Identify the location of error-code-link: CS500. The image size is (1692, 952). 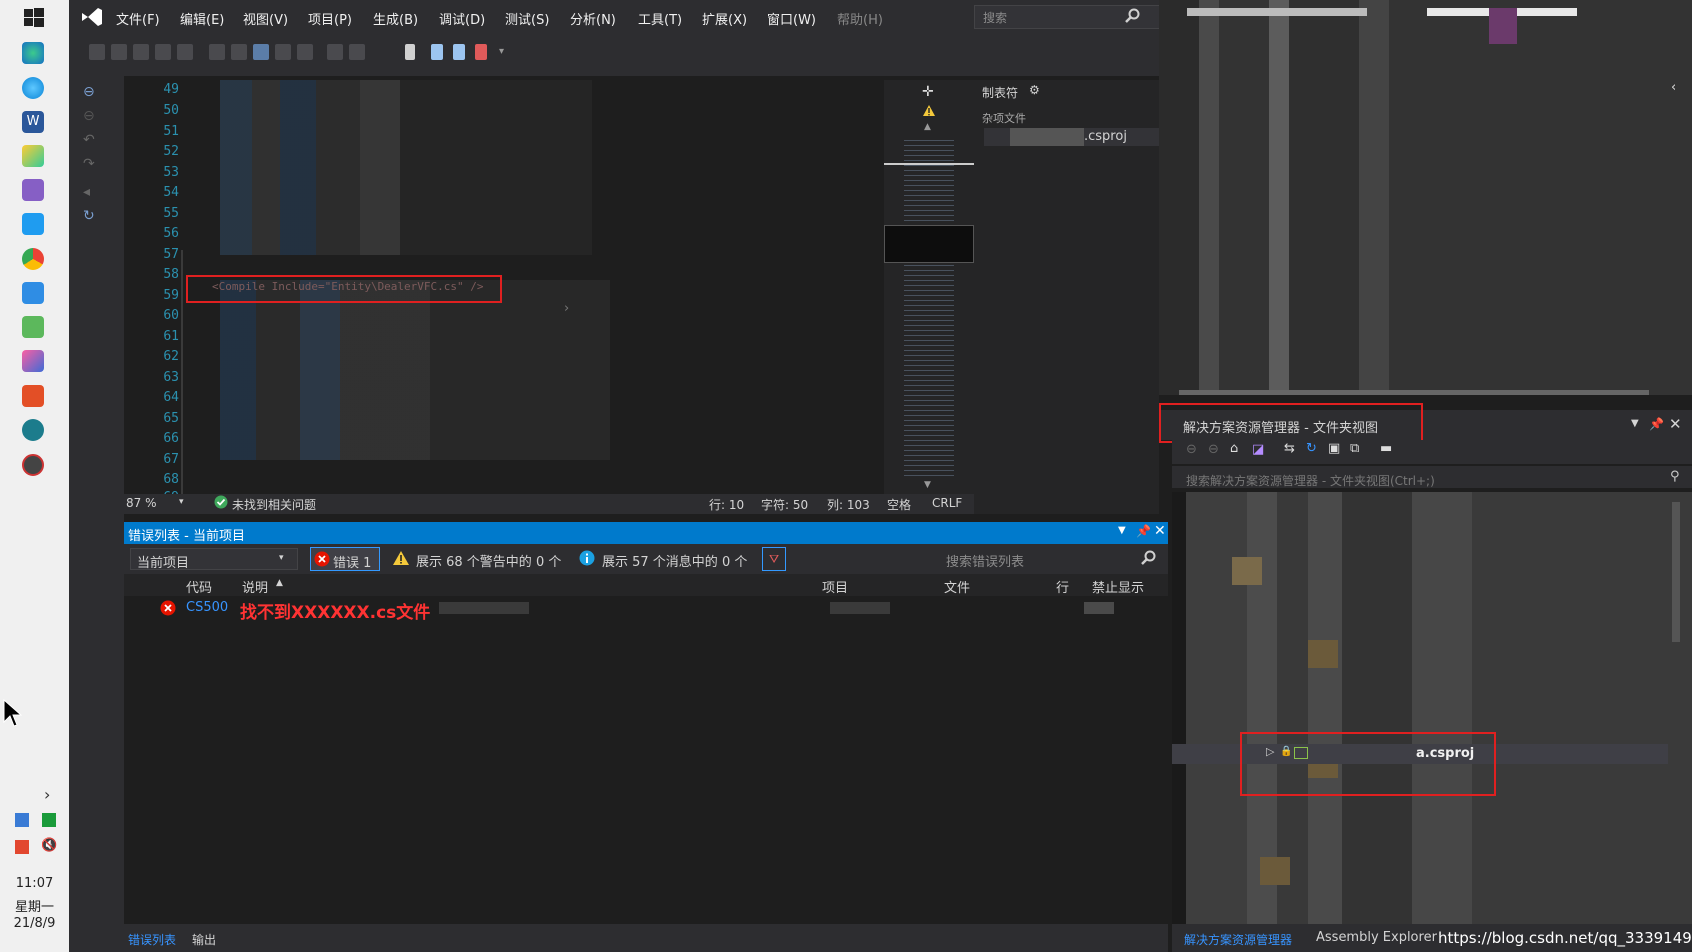
(207, 607).